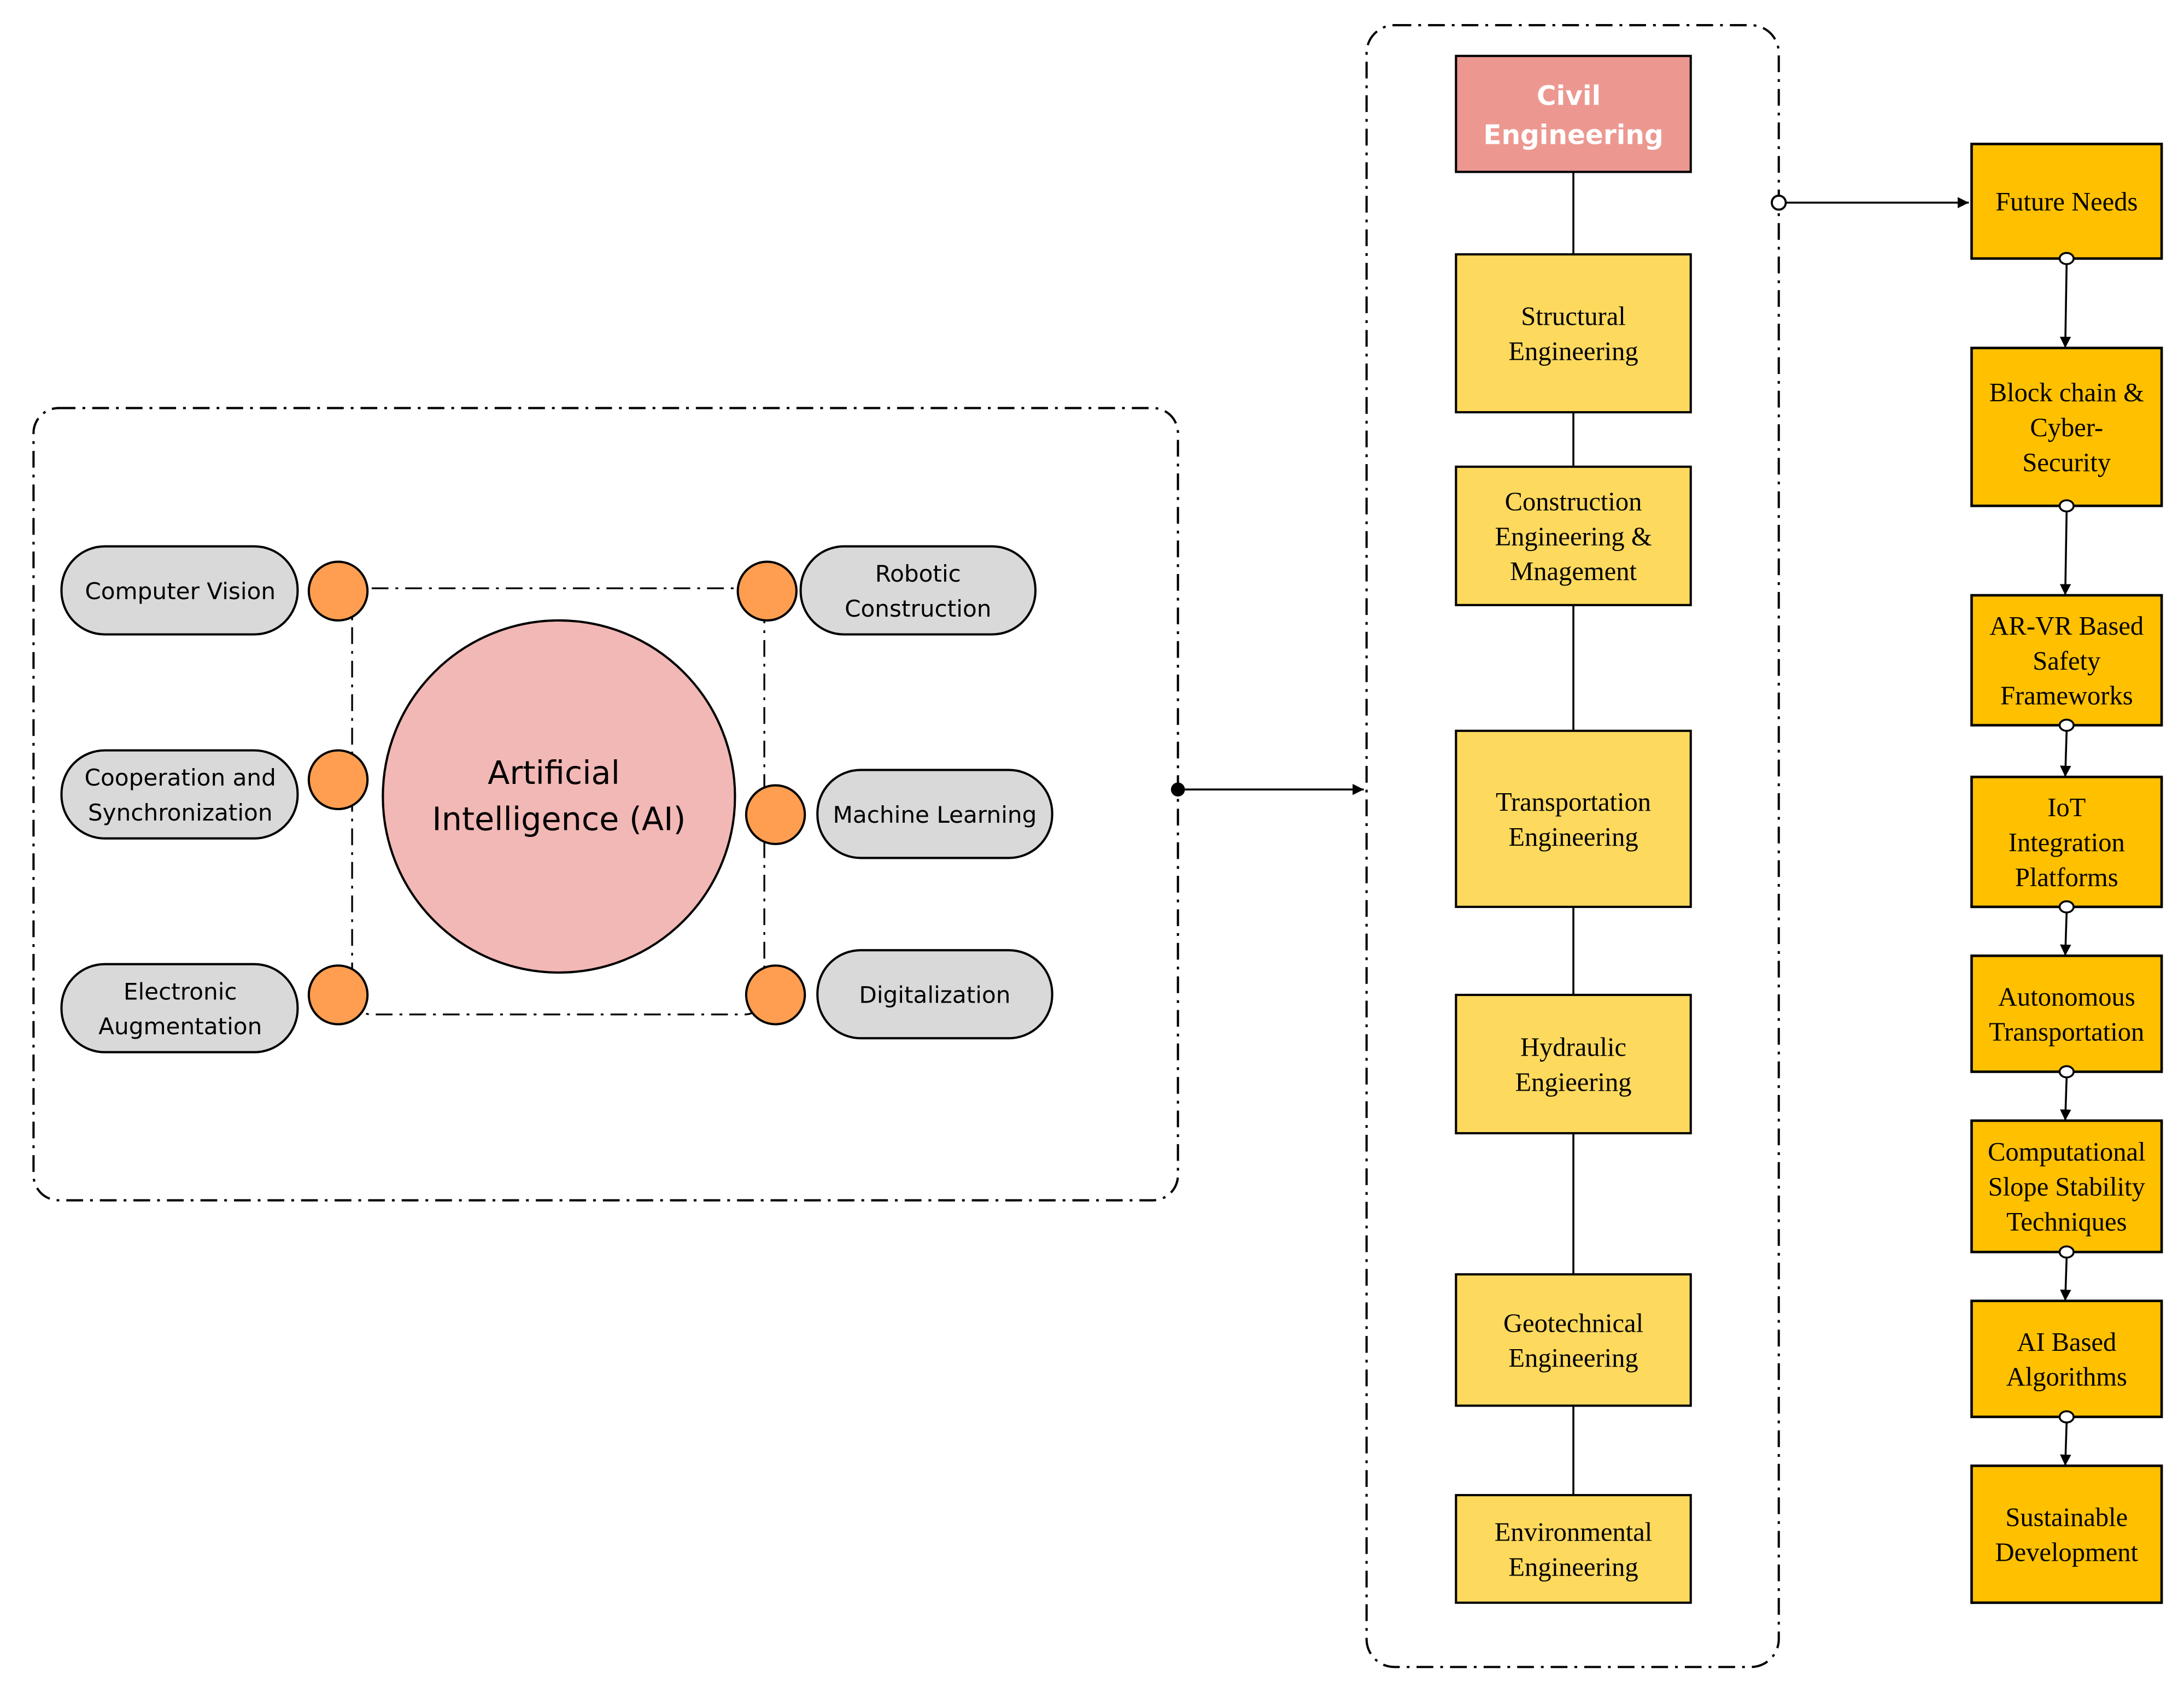 The width and height of the screenshot is (2184, 1681). I want to click on capability-label-line: Computer Vision, so click(180, 591).